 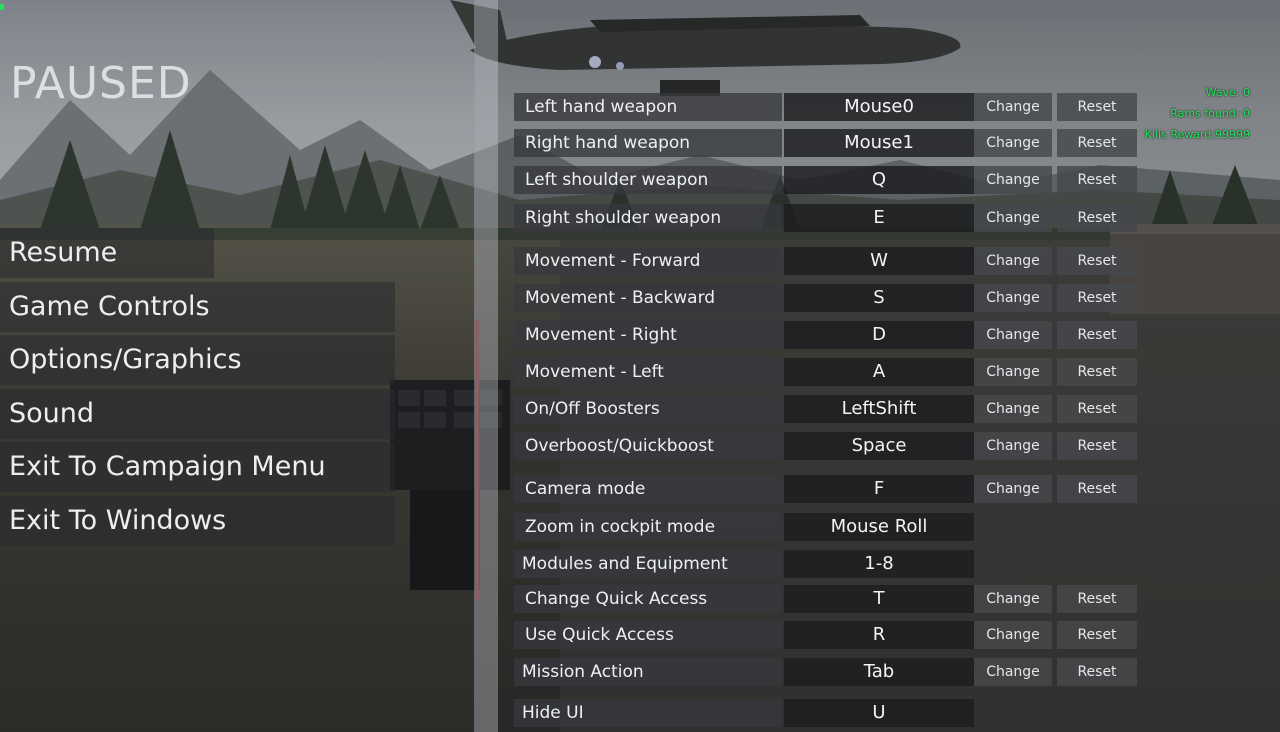 What do you see at coordinates (879, 446) in the screenshot?
I see `key-value: Space` at bounding box center [879, 446].